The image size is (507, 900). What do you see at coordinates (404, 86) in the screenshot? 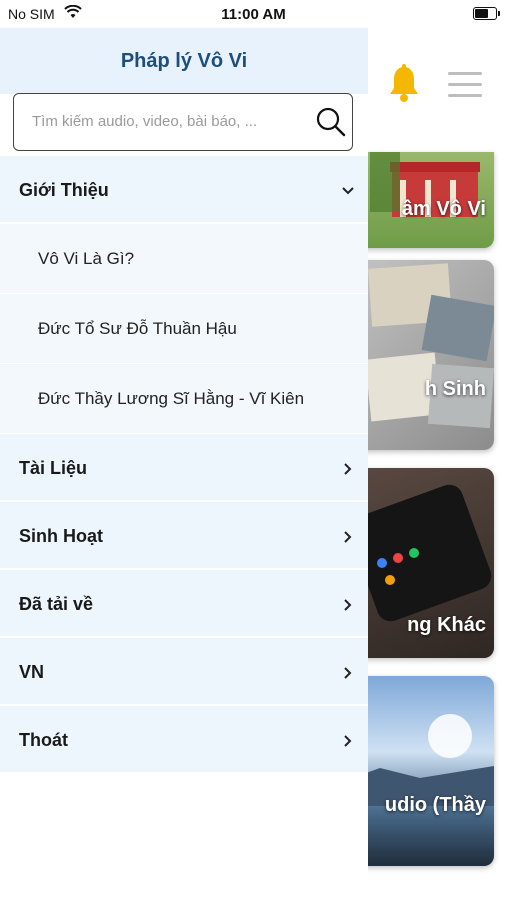
I see `bell-icon` at bounding box center [404, 86].